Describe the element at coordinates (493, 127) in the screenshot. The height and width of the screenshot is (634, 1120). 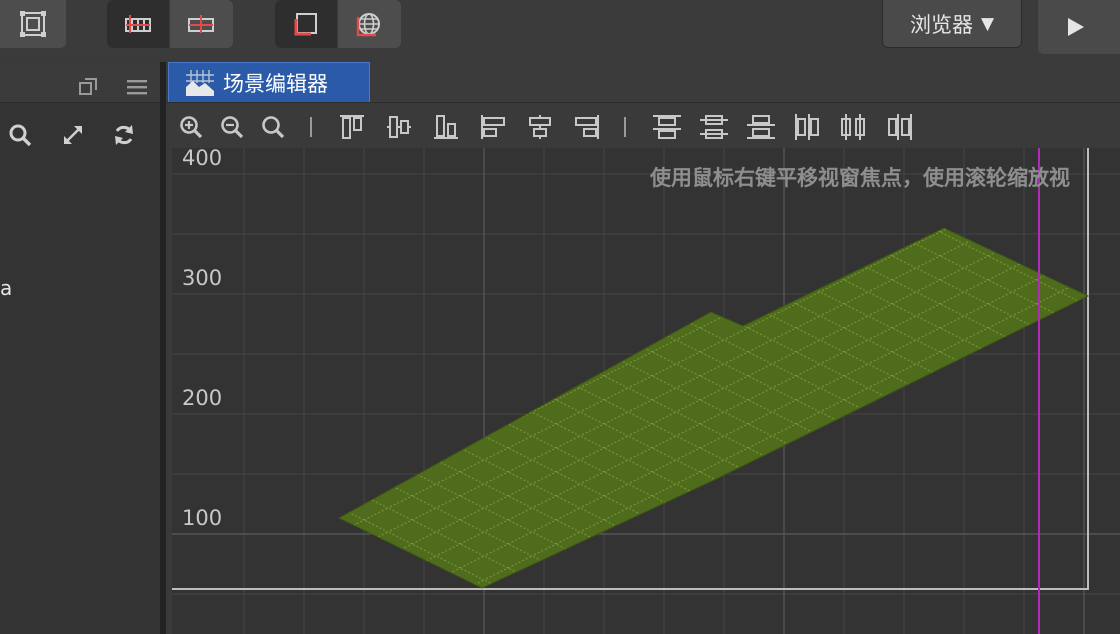
I see `align-left-icon` at that location.